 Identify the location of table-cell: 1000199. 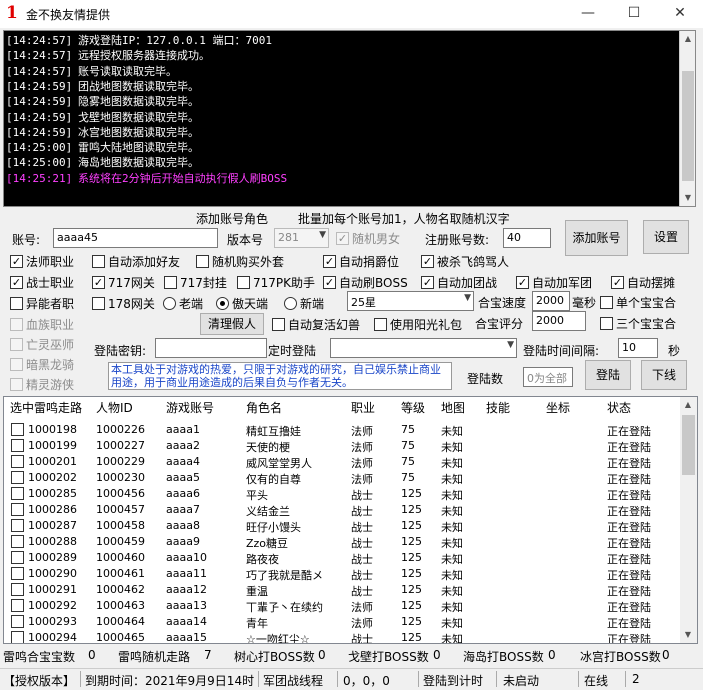
(52, 445).